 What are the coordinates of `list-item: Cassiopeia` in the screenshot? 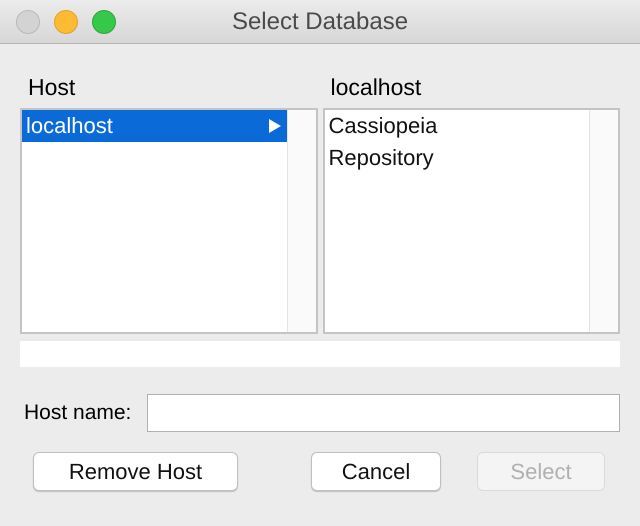 It's located at (456, 126).